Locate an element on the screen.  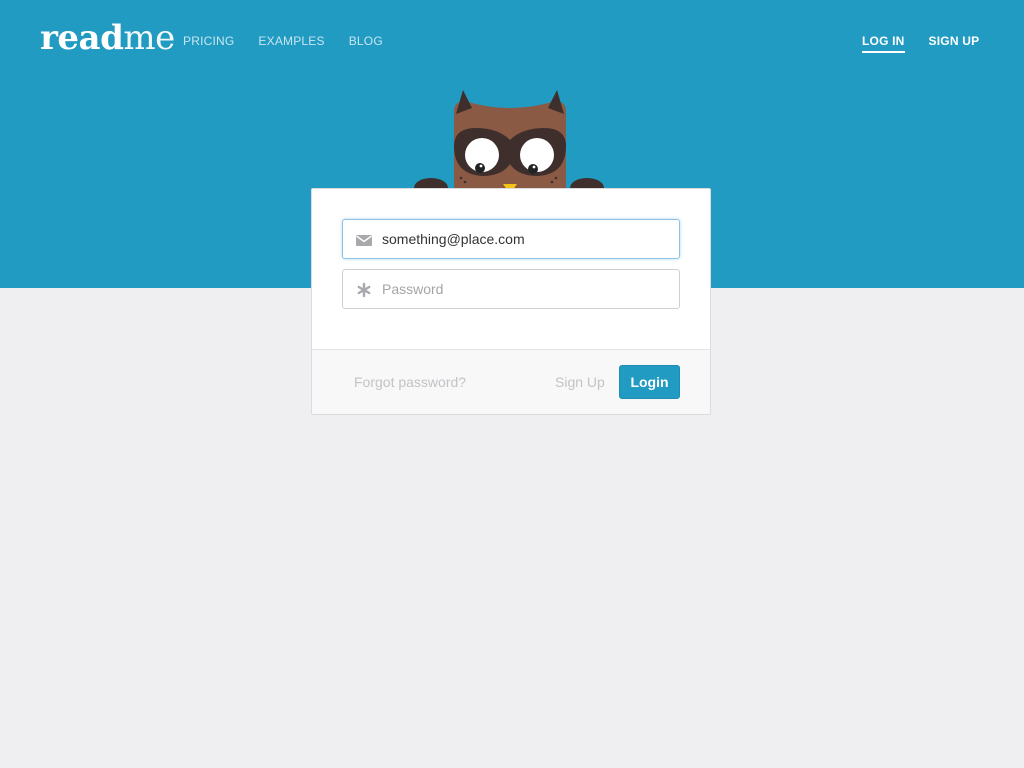
nav-examples: EXAMPLES is located at coordinates (291, 41).